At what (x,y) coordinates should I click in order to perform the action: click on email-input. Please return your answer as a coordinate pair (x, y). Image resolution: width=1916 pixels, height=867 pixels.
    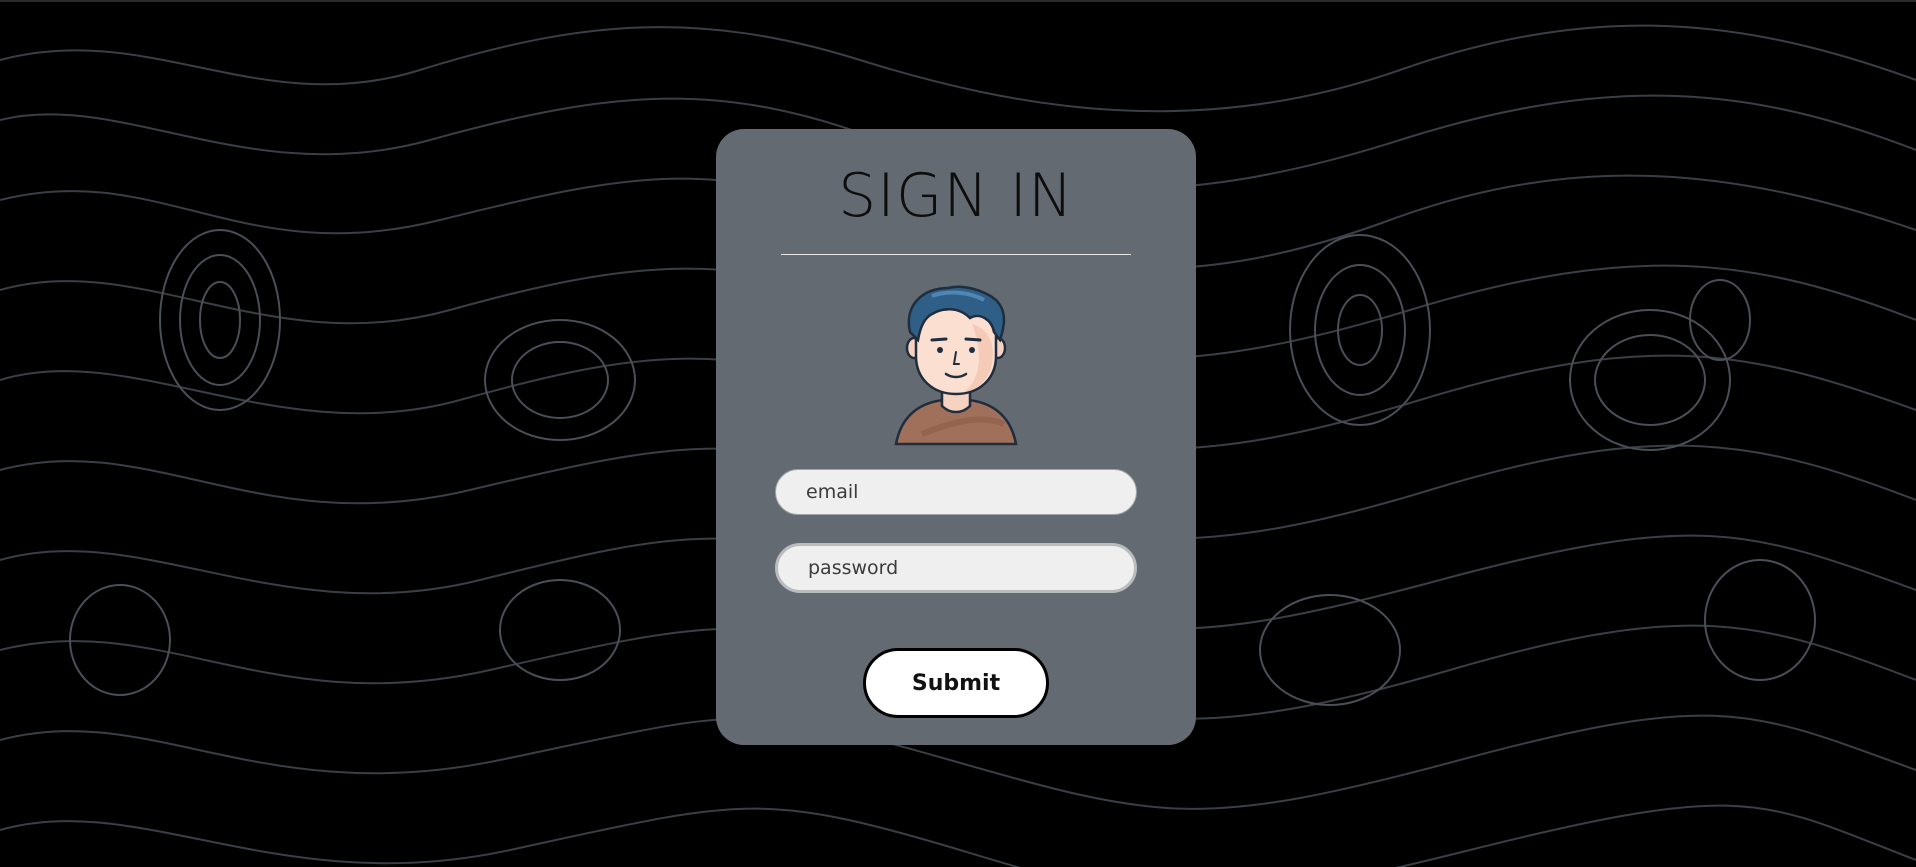
    Looking at the image, I should click on (956, 492).